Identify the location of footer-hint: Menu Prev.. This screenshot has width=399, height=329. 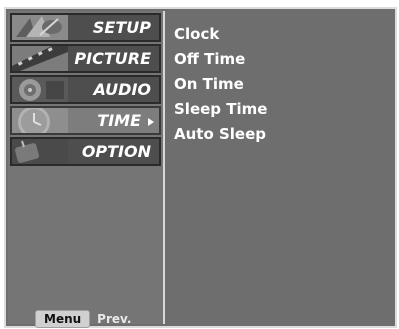
(83, 319).